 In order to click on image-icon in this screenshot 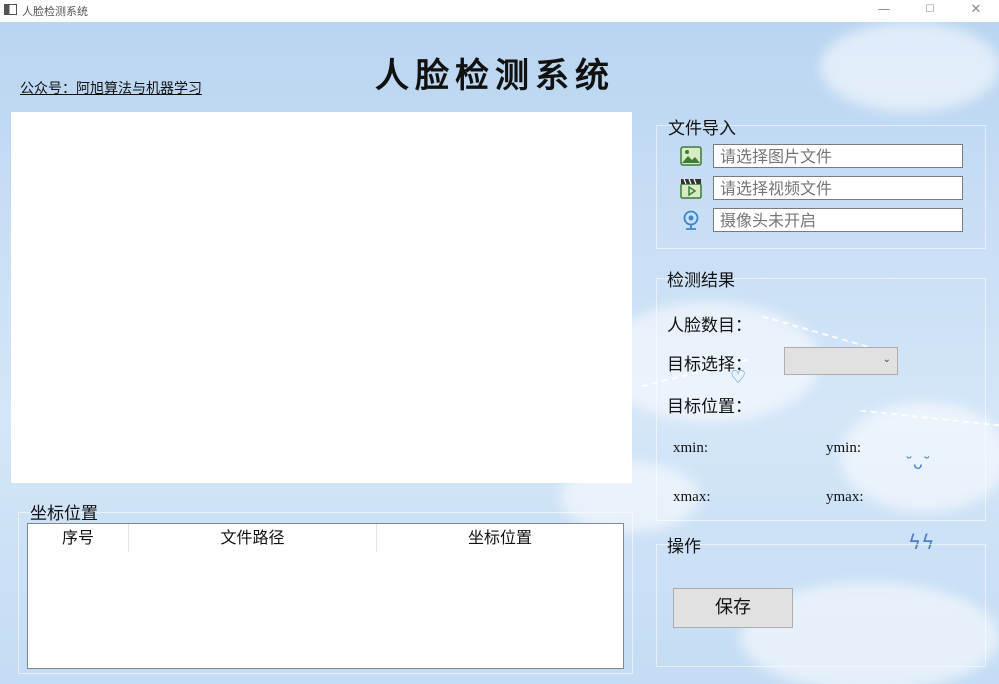, I will do `click(691, 156)`.